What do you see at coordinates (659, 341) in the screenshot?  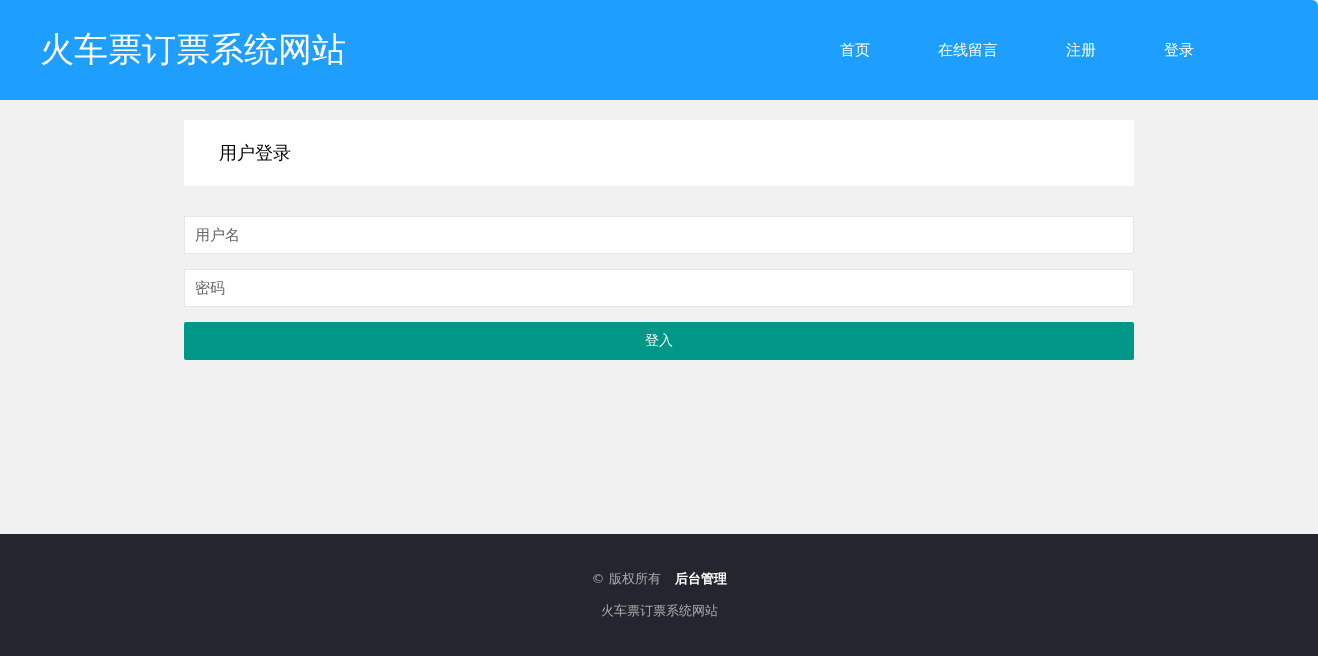 I see `login-button: 登入` at bounding box center [659, 341].